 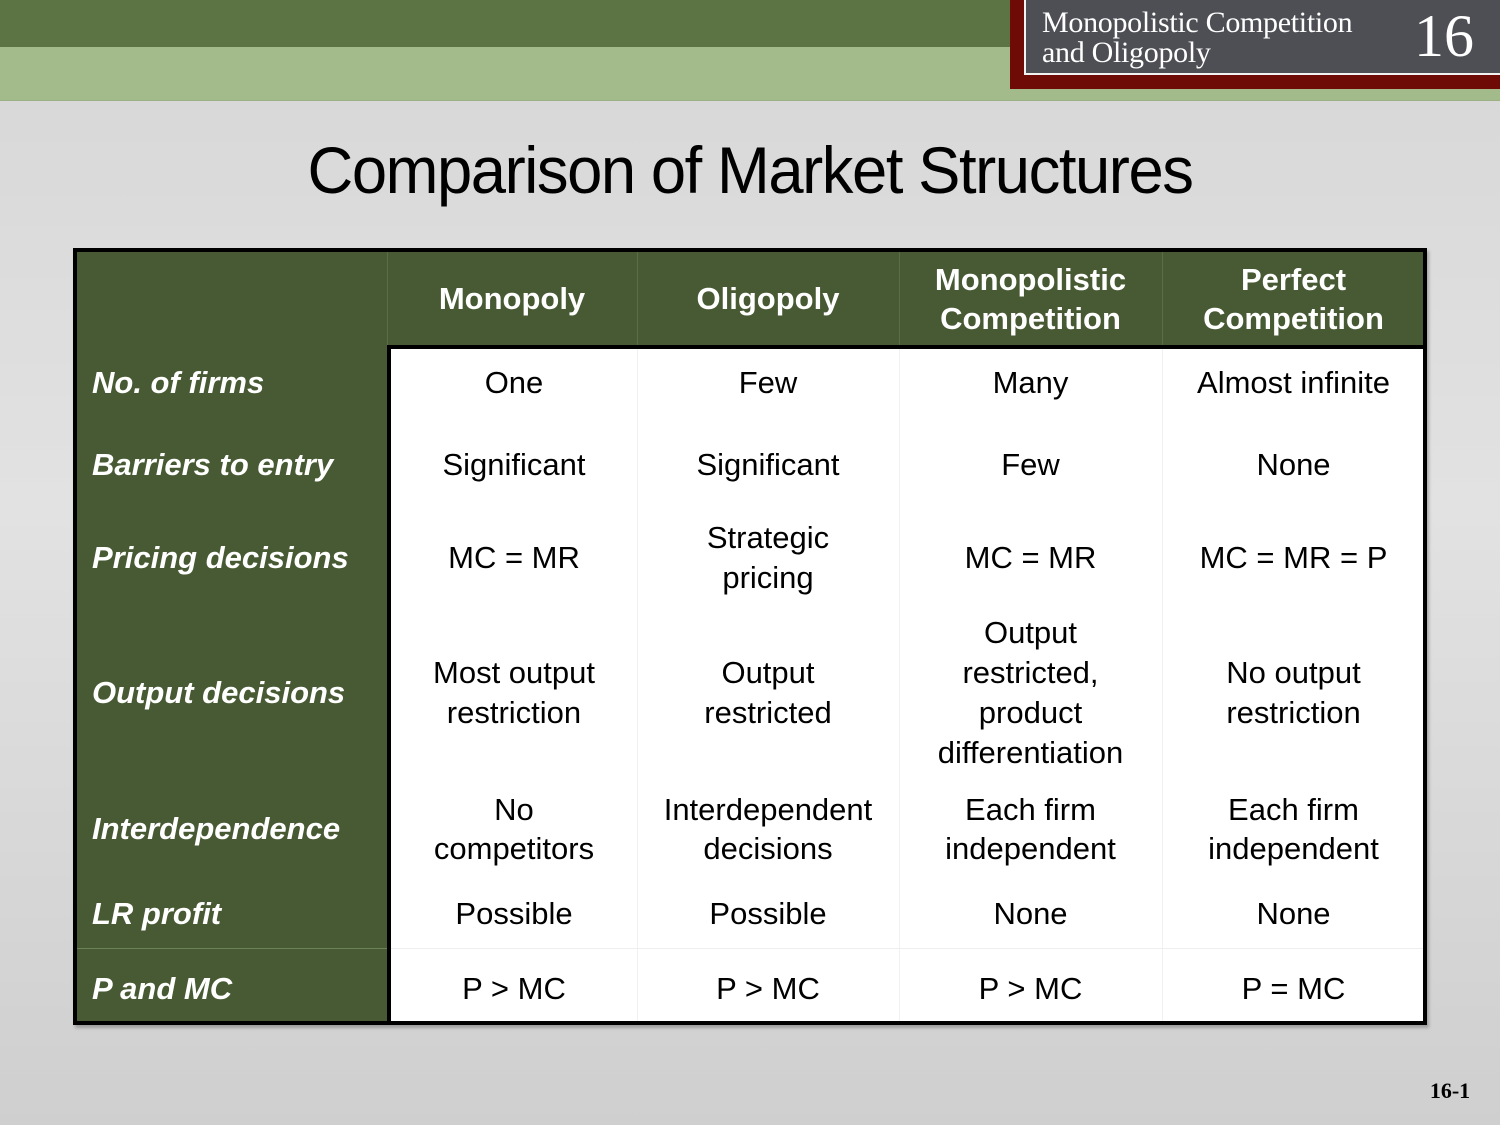 What do you see at coordinates (157, 913) in the screenshot?
I see `row-label-lr-profit: LR profit` at bounding box center [157, 913].